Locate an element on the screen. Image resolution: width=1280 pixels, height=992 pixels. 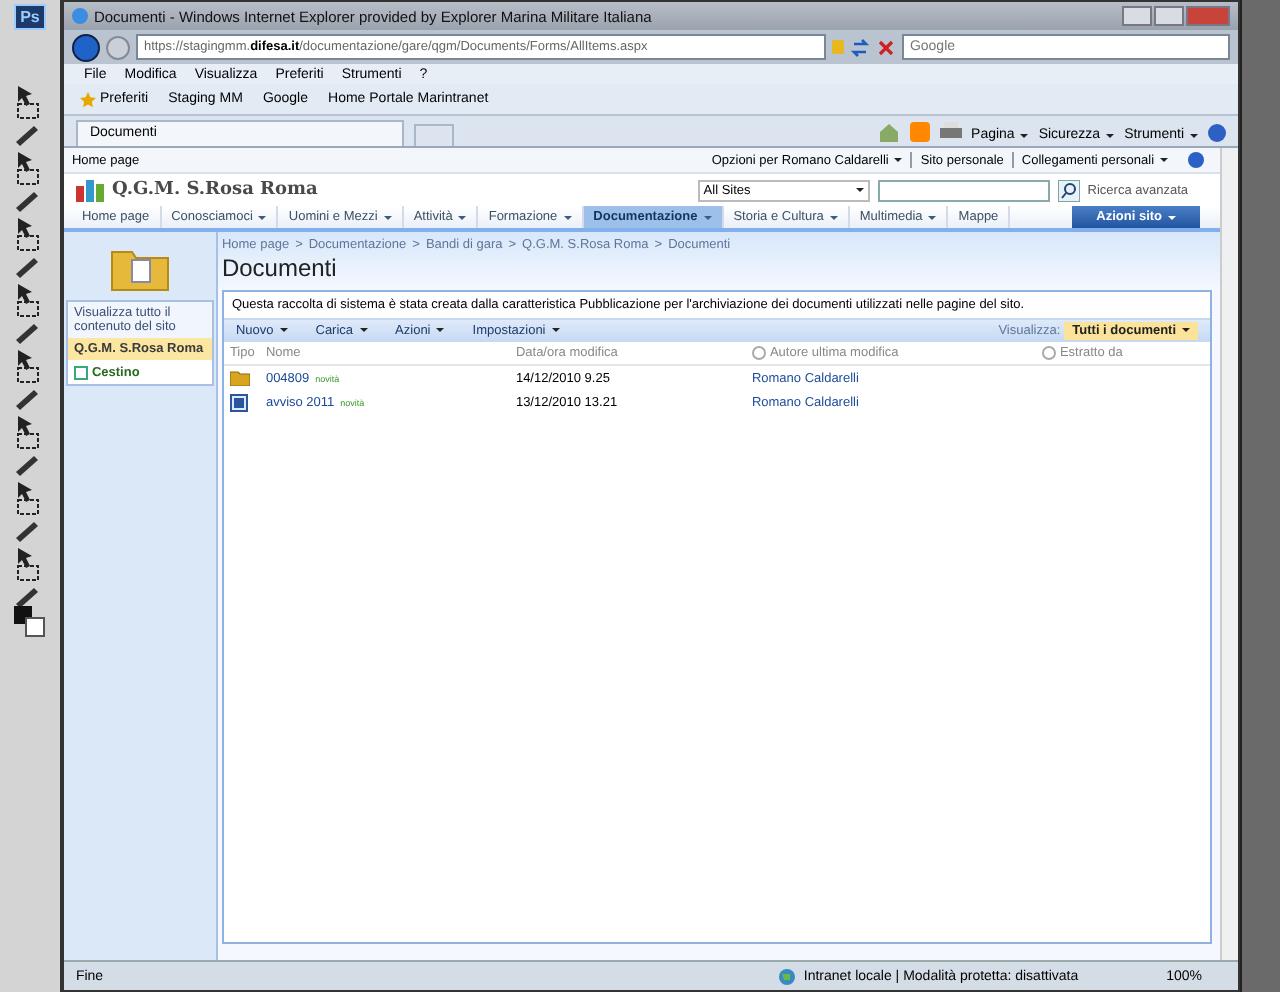
site-title: Q.G.M. S.Rosa Roma is located at coordinates (214, 190).